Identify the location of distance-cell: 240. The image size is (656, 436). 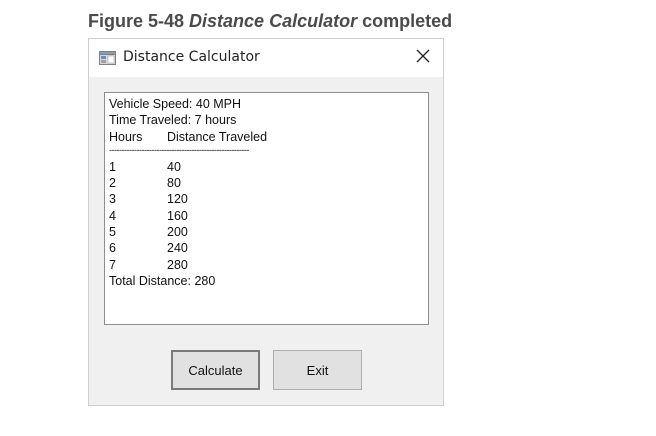
(177, 248).